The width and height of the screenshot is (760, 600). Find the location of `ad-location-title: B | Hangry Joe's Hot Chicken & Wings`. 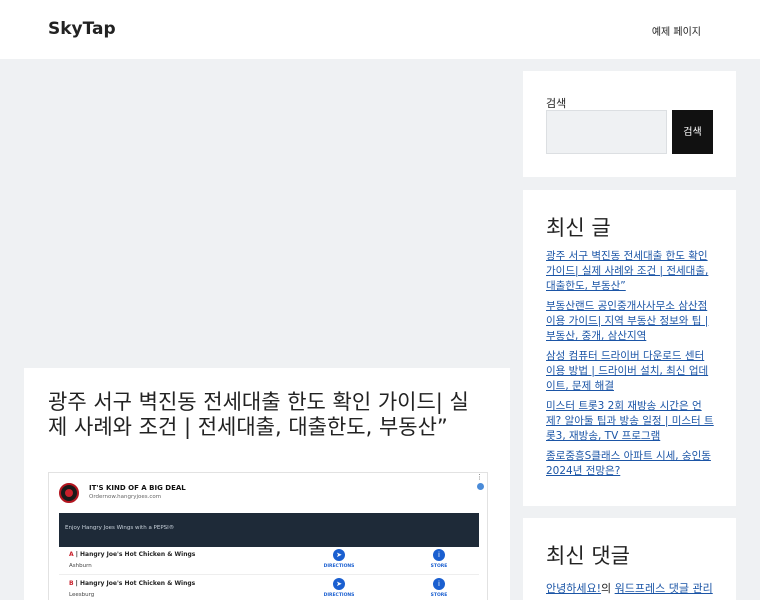

ad-location-title: B | Hangry Joe's Hot Chicken & Wings is located at coordinates (132, 583).